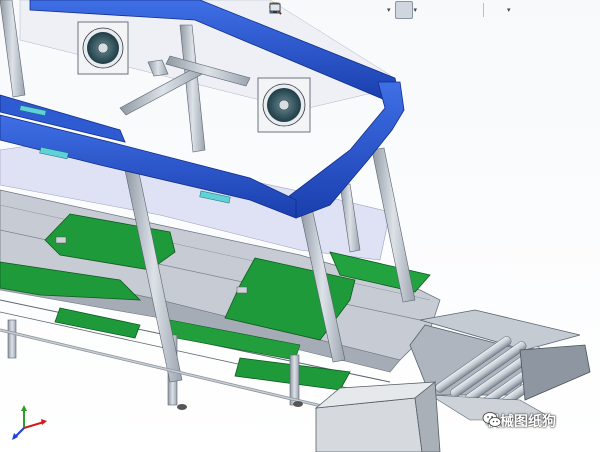 This screenshot has width=600, height=452. Describe the element at coordinates (287, 10) in the screenshot. I see `zoom-to-area-icon` at that location.